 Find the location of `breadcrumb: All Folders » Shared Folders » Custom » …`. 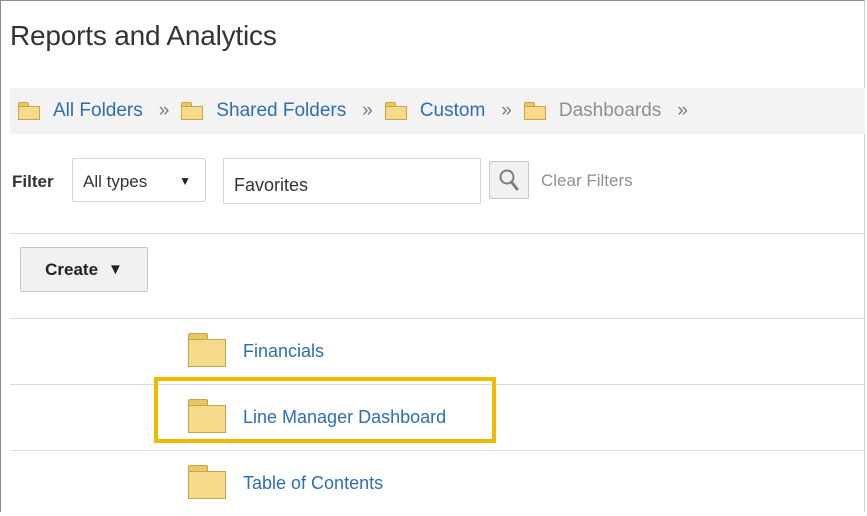

breadcrumb: All Folders » Shared Folders » Custom » … is located at coordinates (437, 111).